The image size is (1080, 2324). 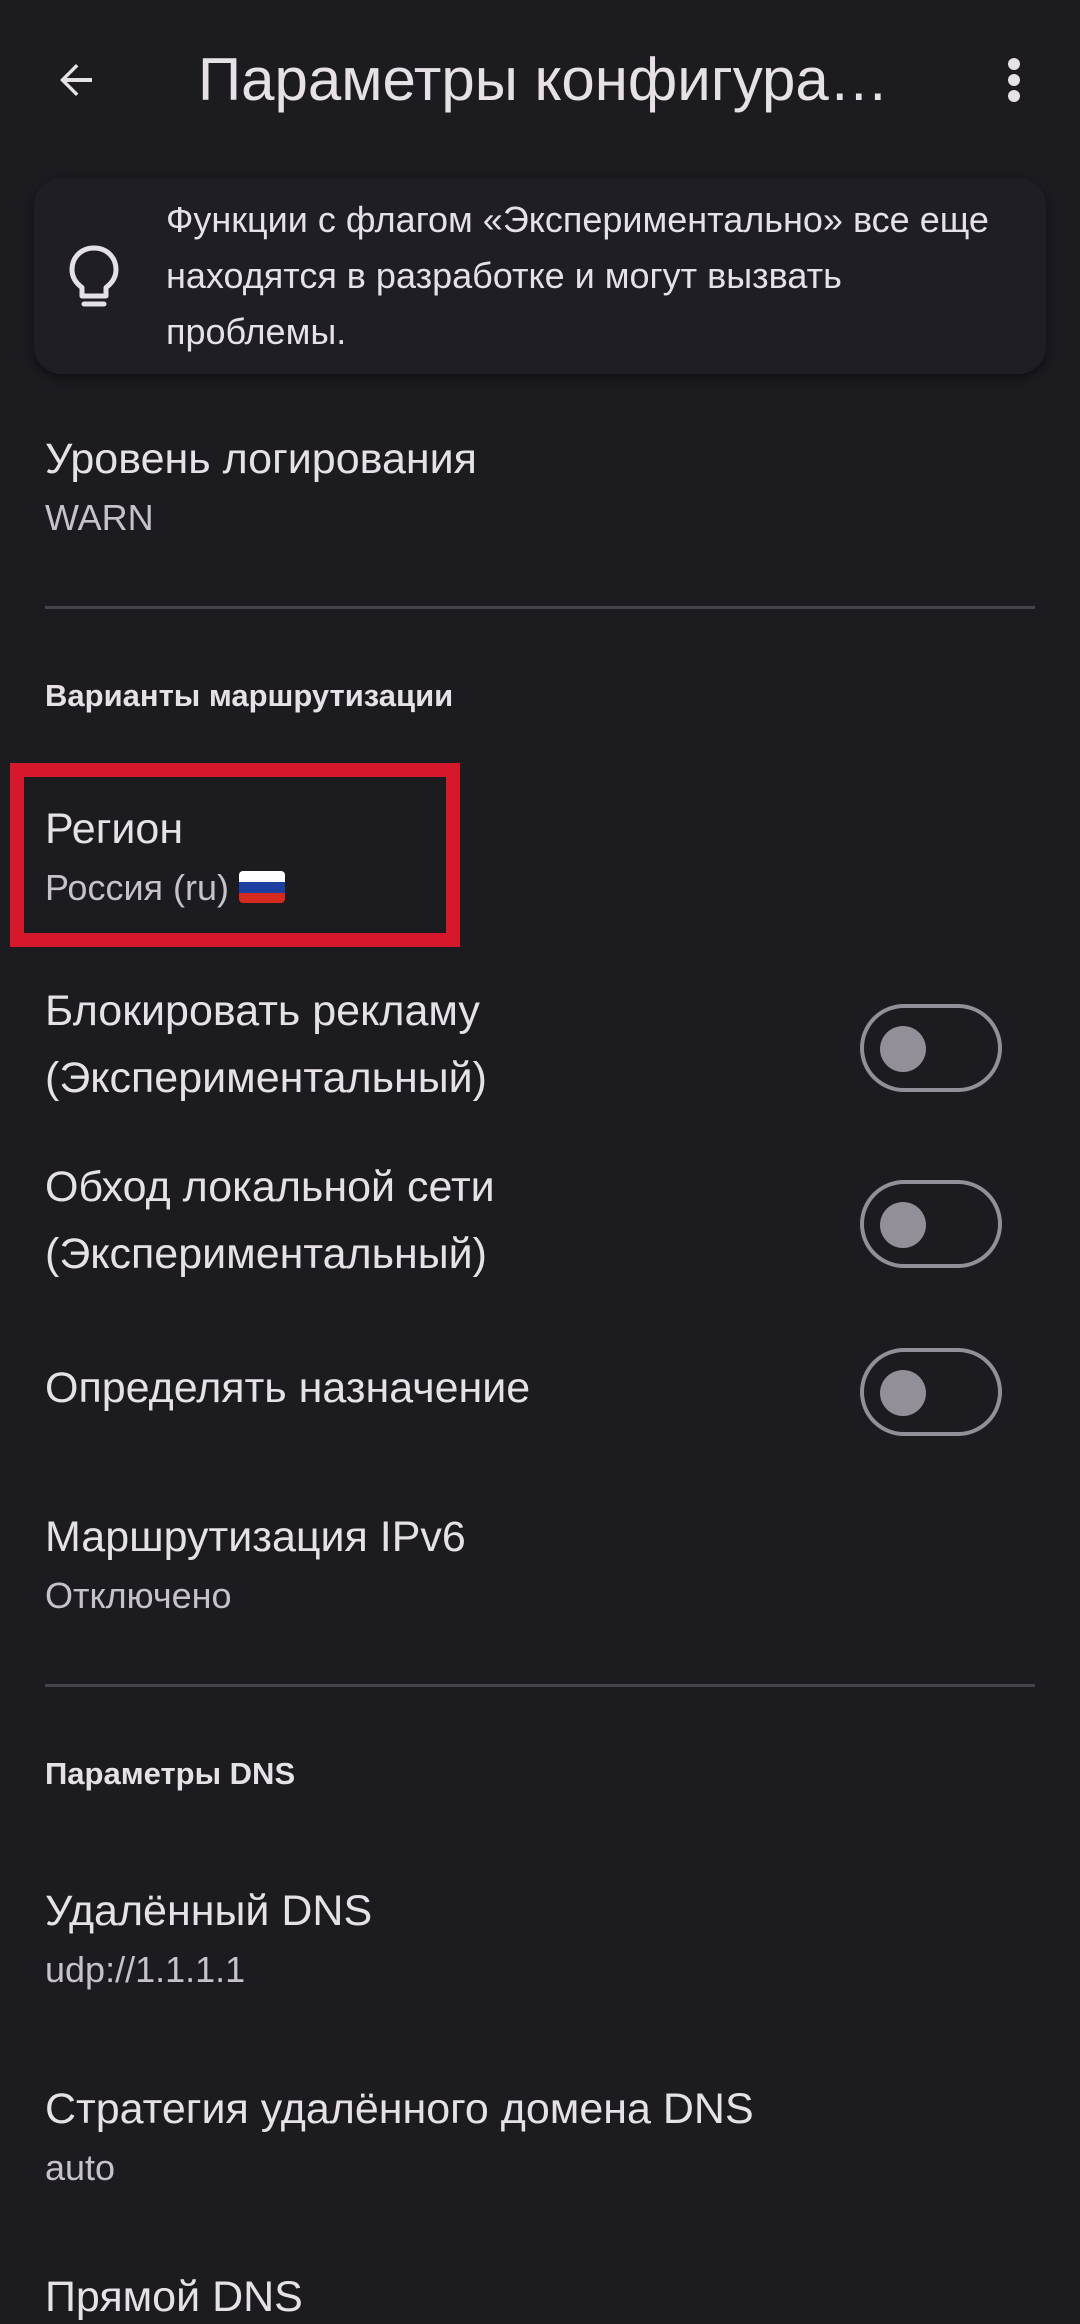 I want to click on bypass-lan-title-line2: (Экспериментальный), so click(x=266, y=1254).